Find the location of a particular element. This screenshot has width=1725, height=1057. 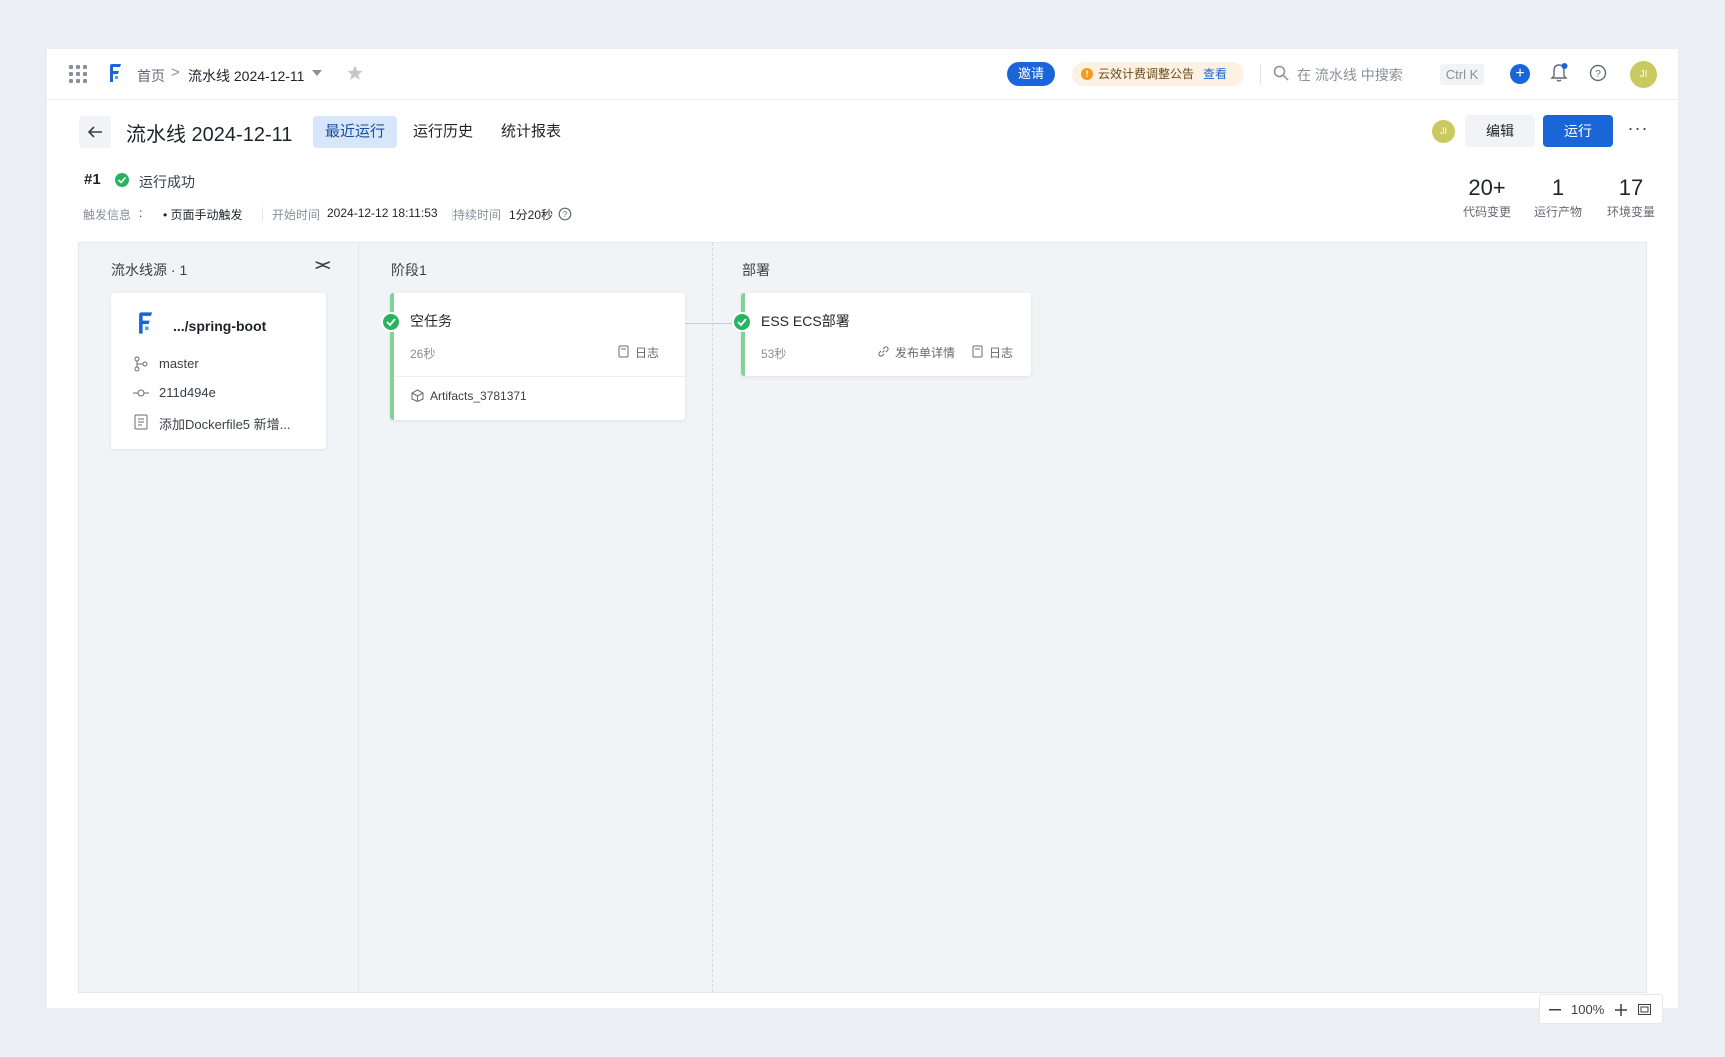

create-button: + is located at coordinates (1520, 74).